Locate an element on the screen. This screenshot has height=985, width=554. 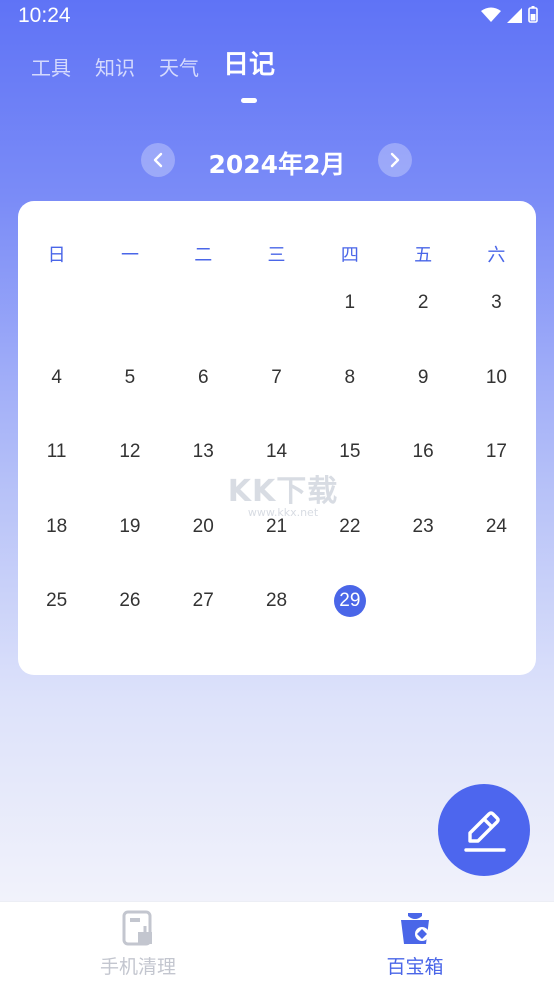
weekday-mon: 一 is located at coordinates (129, 255).